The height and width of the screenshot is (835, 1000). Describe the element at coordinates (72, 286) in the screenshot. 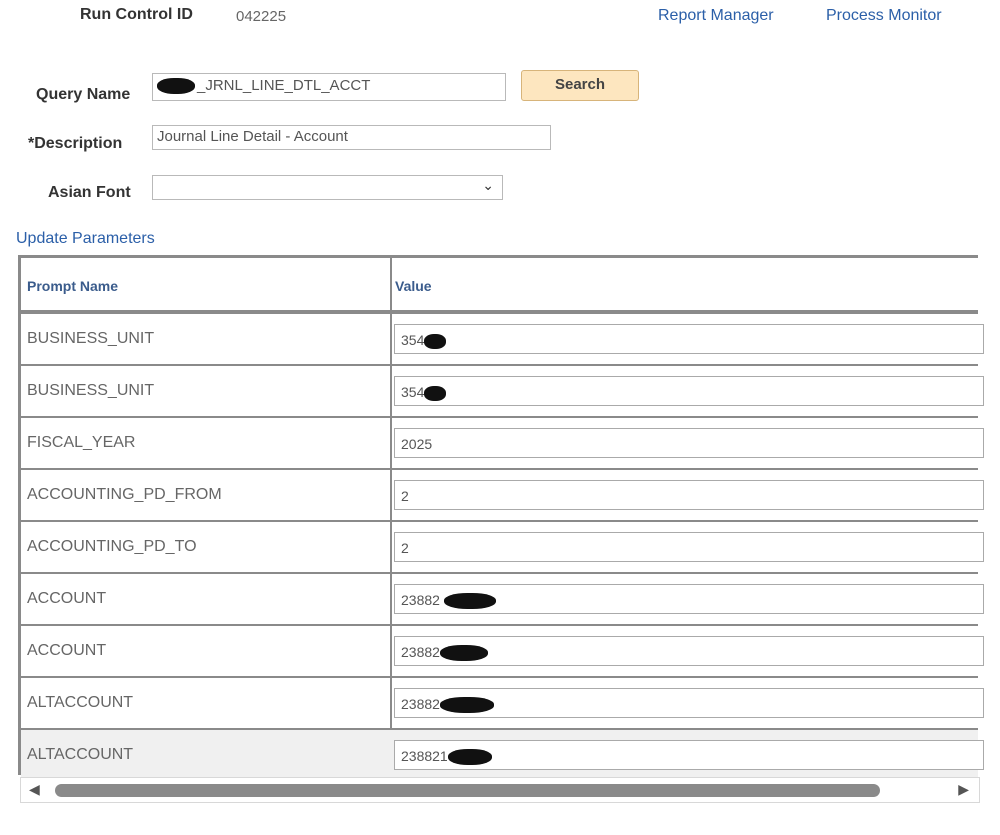

I see `column-header-prompt-name: Prompt Name` at that location.